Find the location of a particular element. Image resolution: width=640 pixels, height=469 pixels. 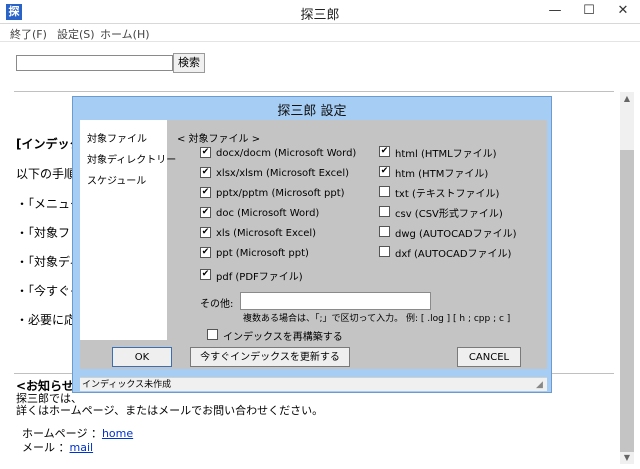

menu-separator is located at coordinates (320, 41).